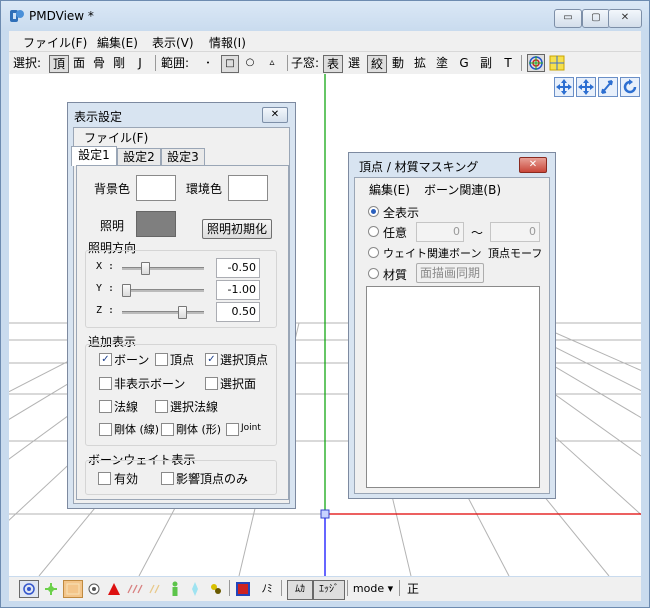 This screenshot has width=650, height=608. I want to click on select-face-button: 面, so click(79, 63).